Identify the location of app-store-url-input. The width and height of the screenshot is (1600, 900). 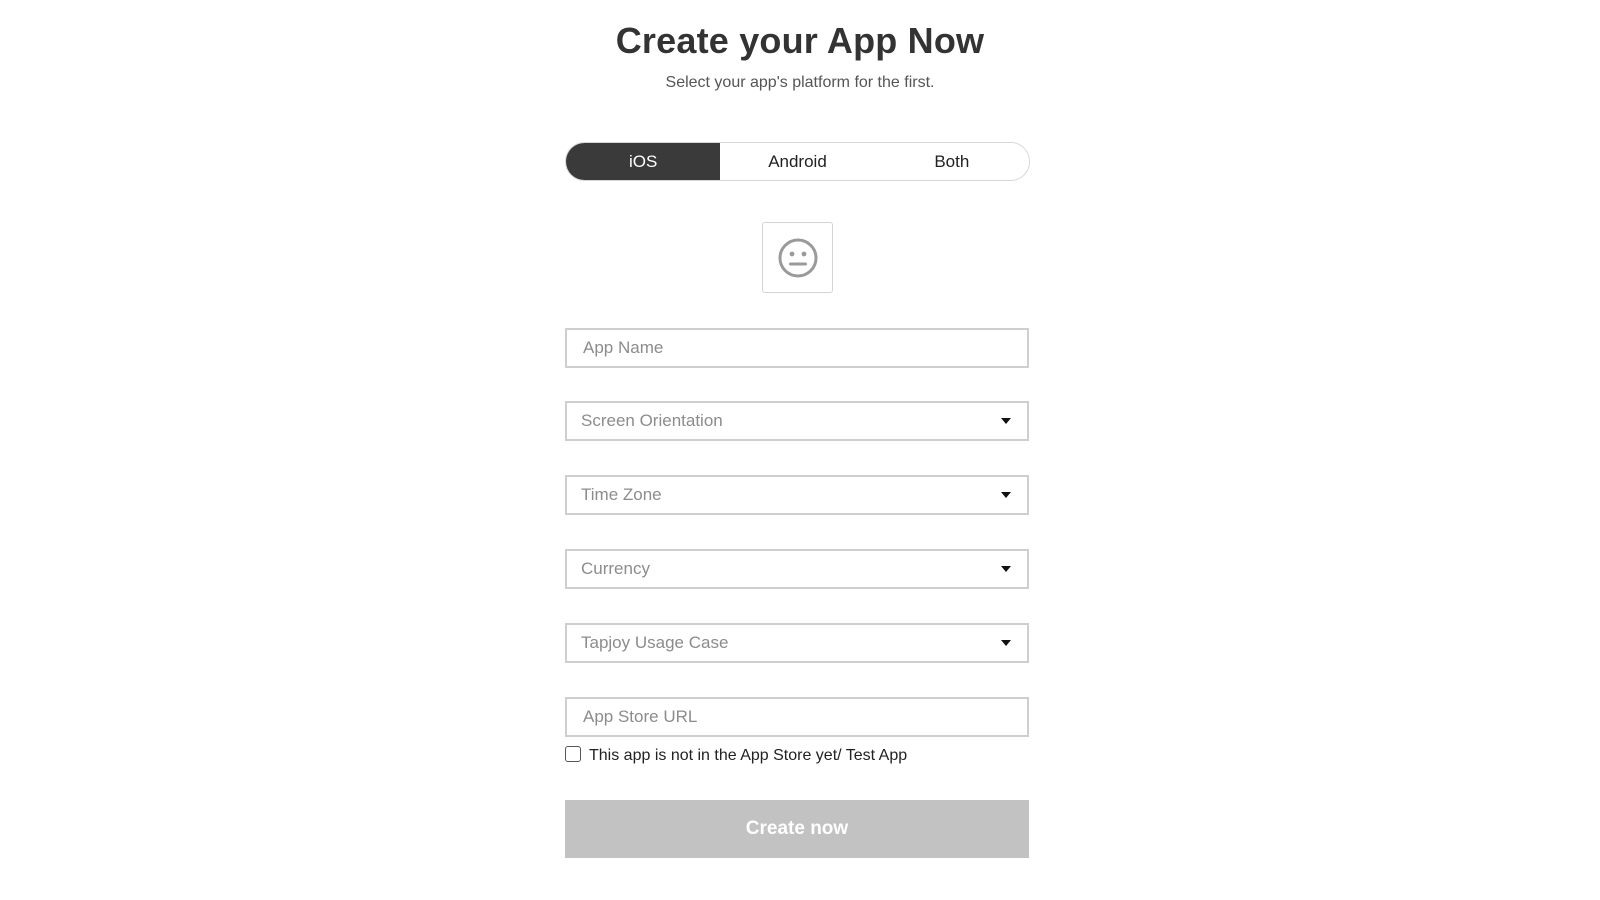
(797, 717).